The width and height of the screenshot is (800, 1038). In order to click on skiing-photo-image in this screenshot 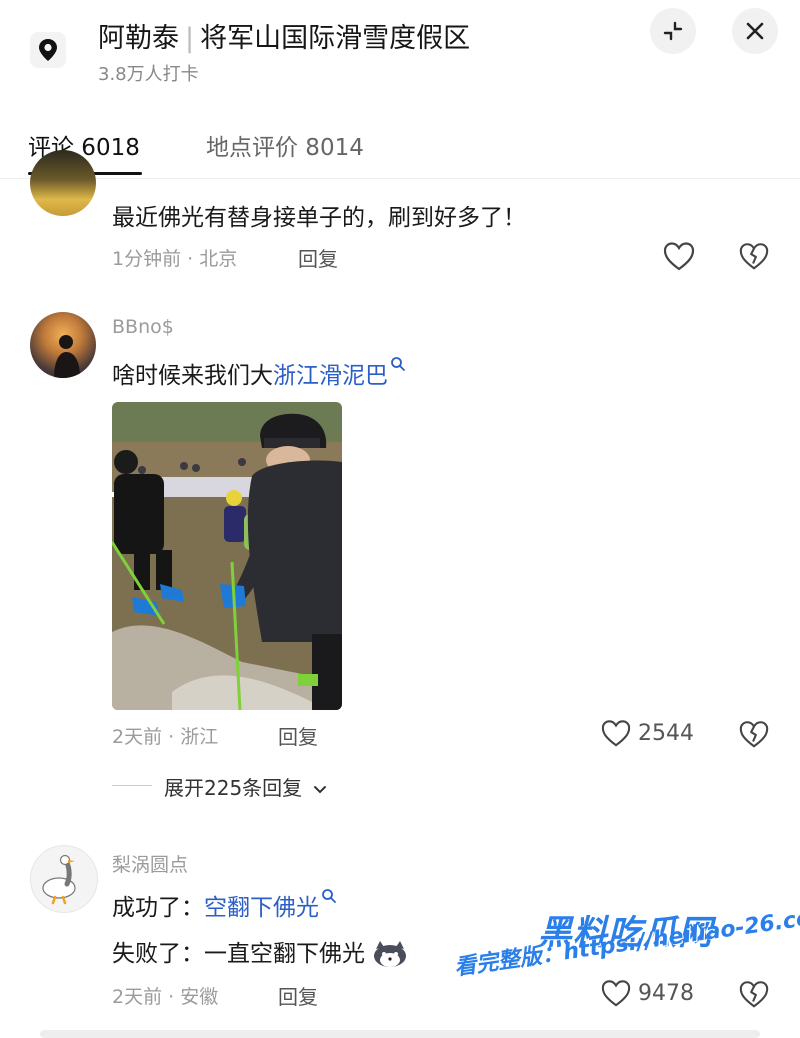, I will do `click(227, 556)`.